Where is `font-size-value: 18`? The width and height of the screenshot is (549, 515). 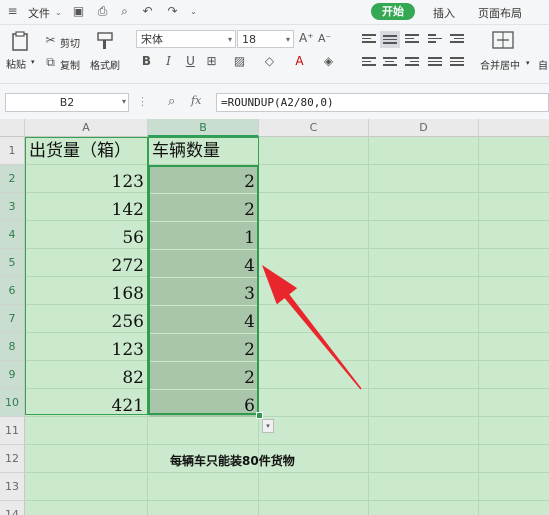
font-size-value: 18 is located at coordinates (249, 39).